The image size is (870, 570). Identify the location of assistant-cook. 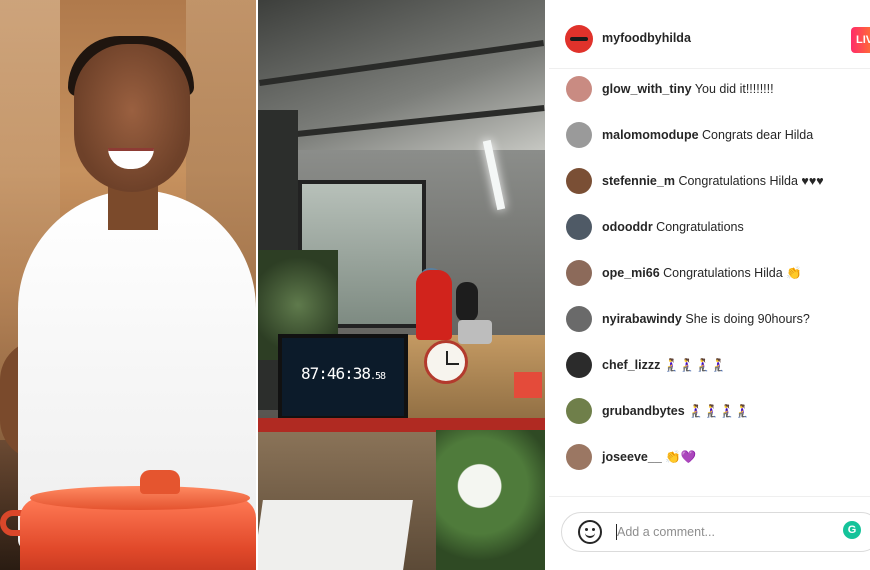
(467, 302).